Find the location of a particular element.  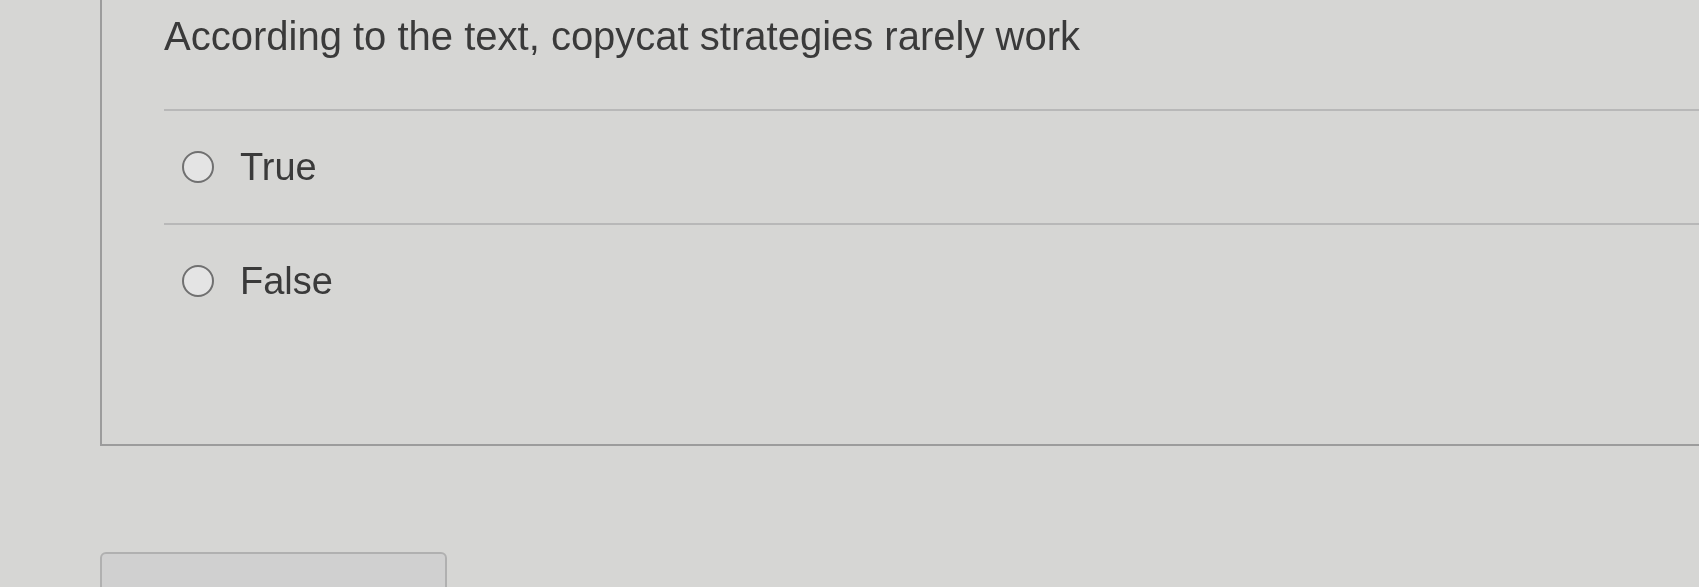

question-text: According to the text, copycat strategies rarely work is located at coordinates (622, 36).